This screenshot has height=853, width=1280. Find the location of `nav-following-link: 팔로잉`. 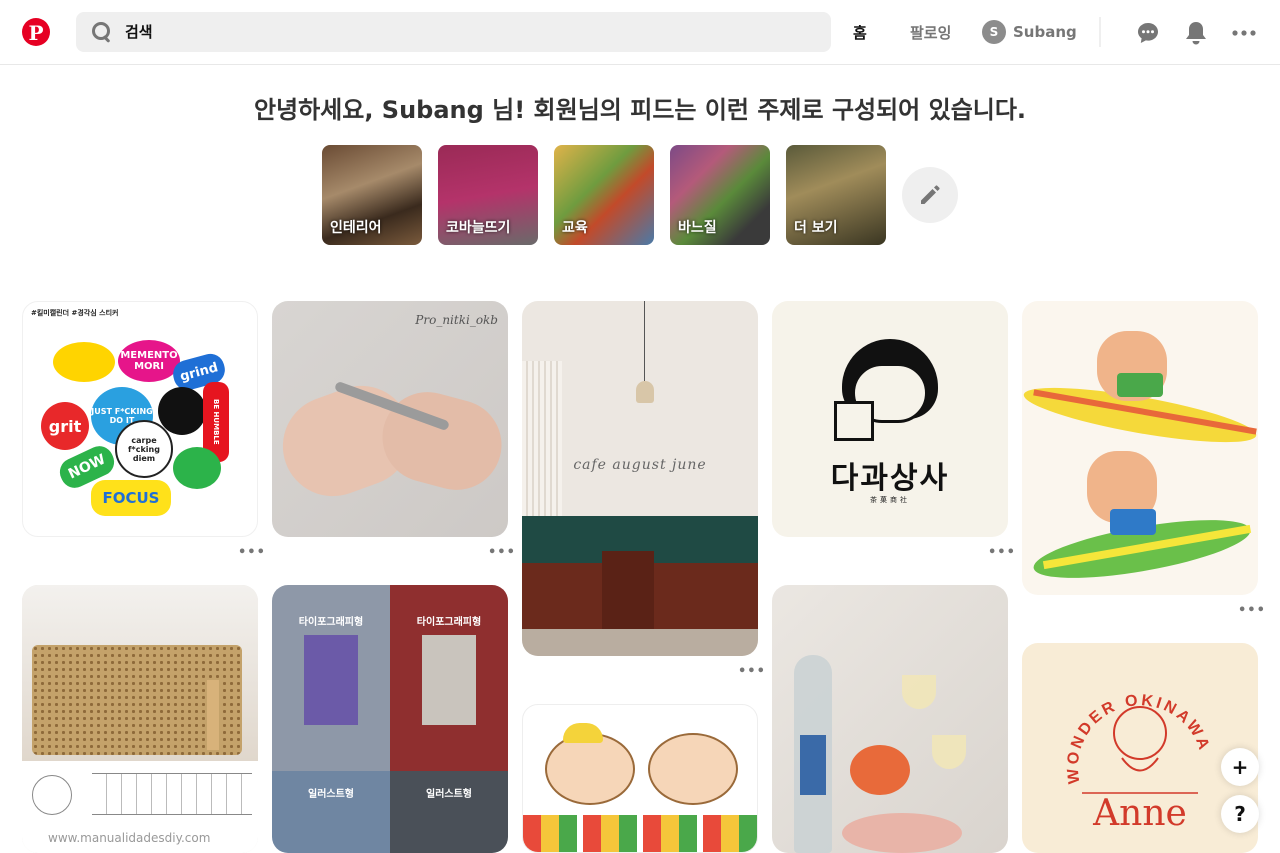

nav-following-link: 팔로잉 is located at coordinates (930, 32).